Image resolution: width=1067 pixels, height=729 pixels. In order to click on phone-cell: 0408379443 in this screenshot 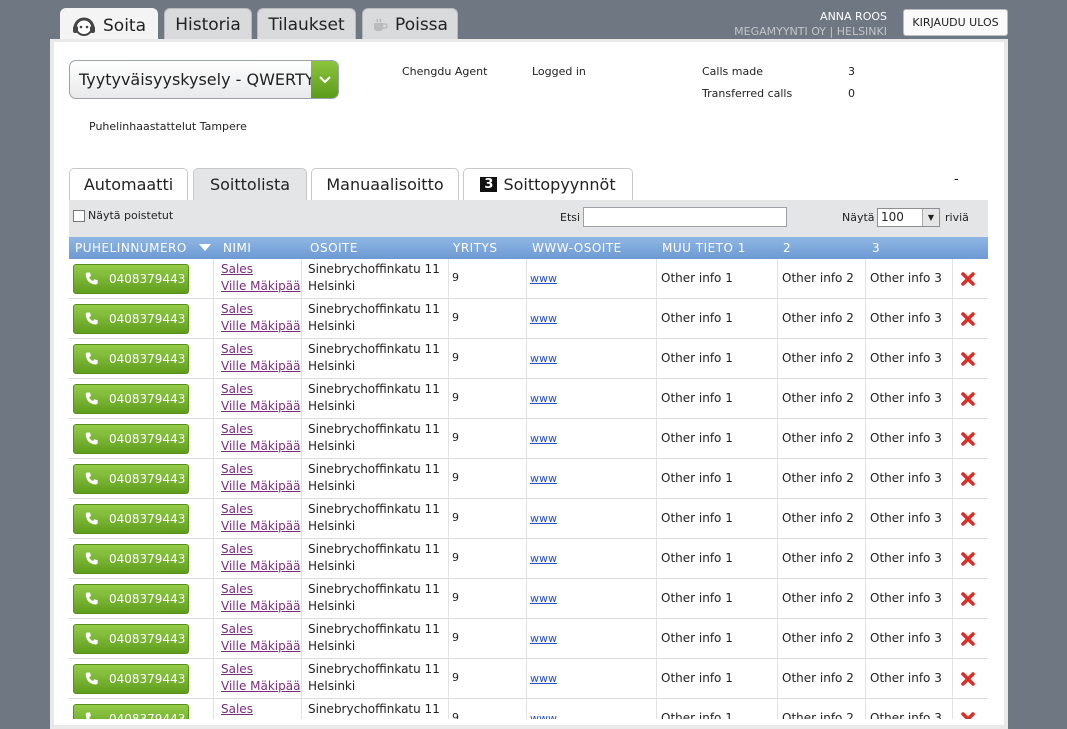, I will do `click(141, 478)`.